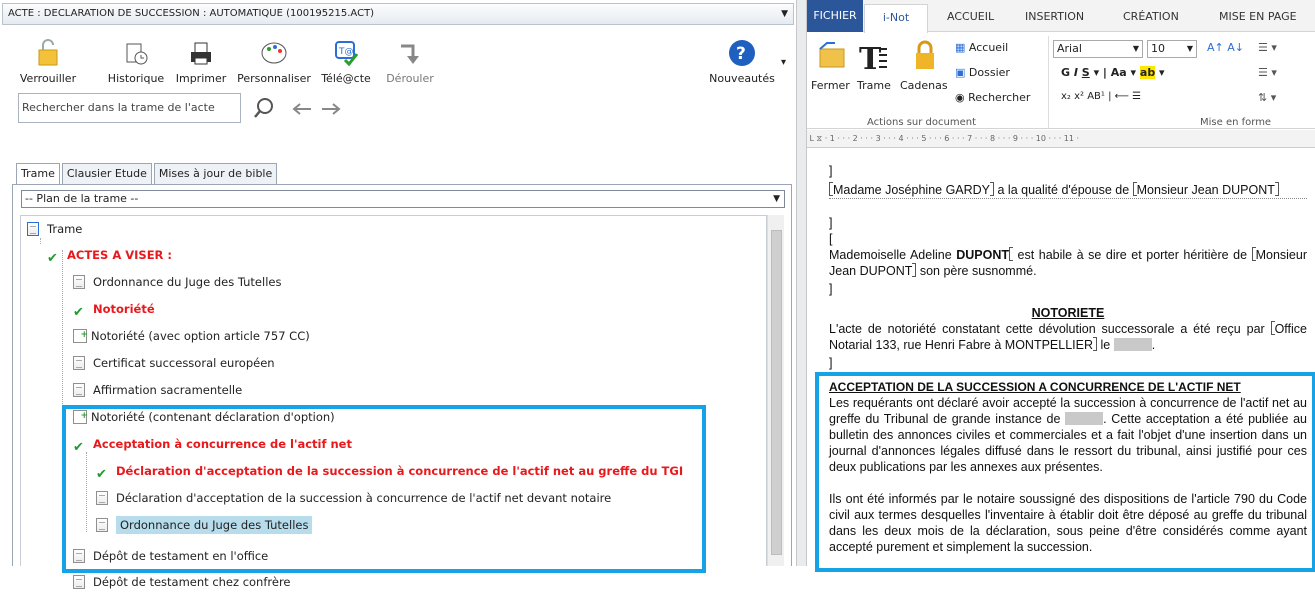  Describe the element at coordinates (157, 390) in the screenshot. I see `tree-item: Affirmation sacramentelle` at that location.